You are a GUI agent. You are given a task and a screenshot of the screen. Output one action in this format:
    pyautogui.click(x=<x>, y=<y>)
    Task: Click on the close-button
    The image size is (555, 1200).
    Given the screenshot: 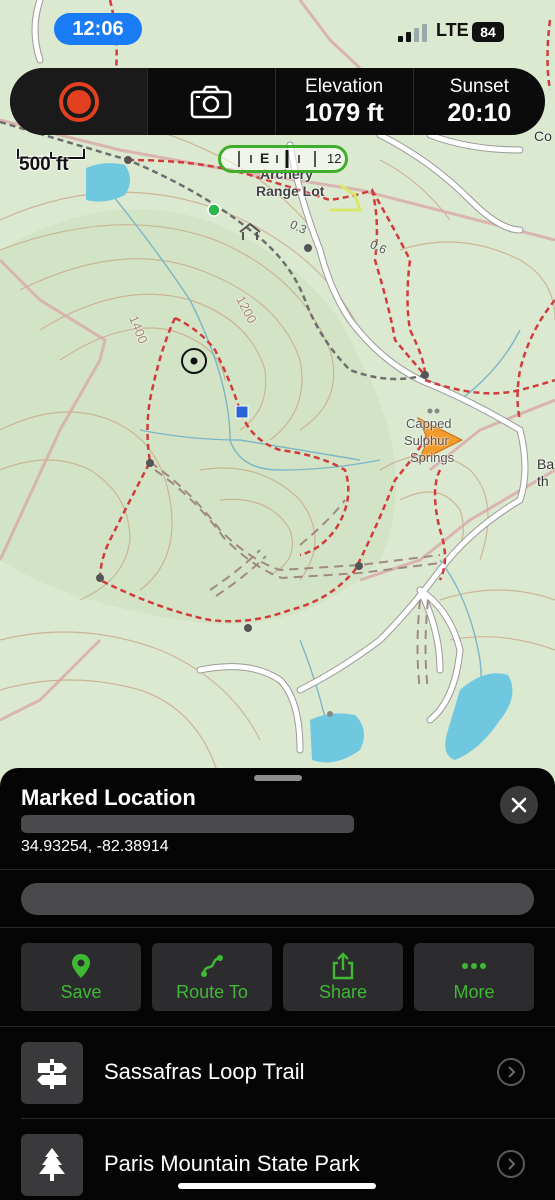 What is the action you would take?
    pyautogui.click(x=519, y=805)
    